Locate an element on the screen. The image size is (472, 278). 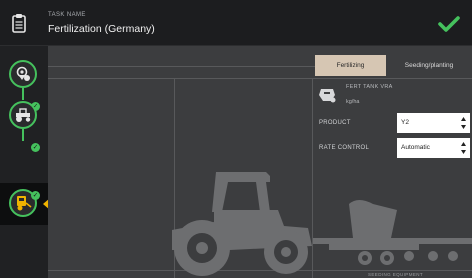
field-location-icon is located at coordinates (23, 73).